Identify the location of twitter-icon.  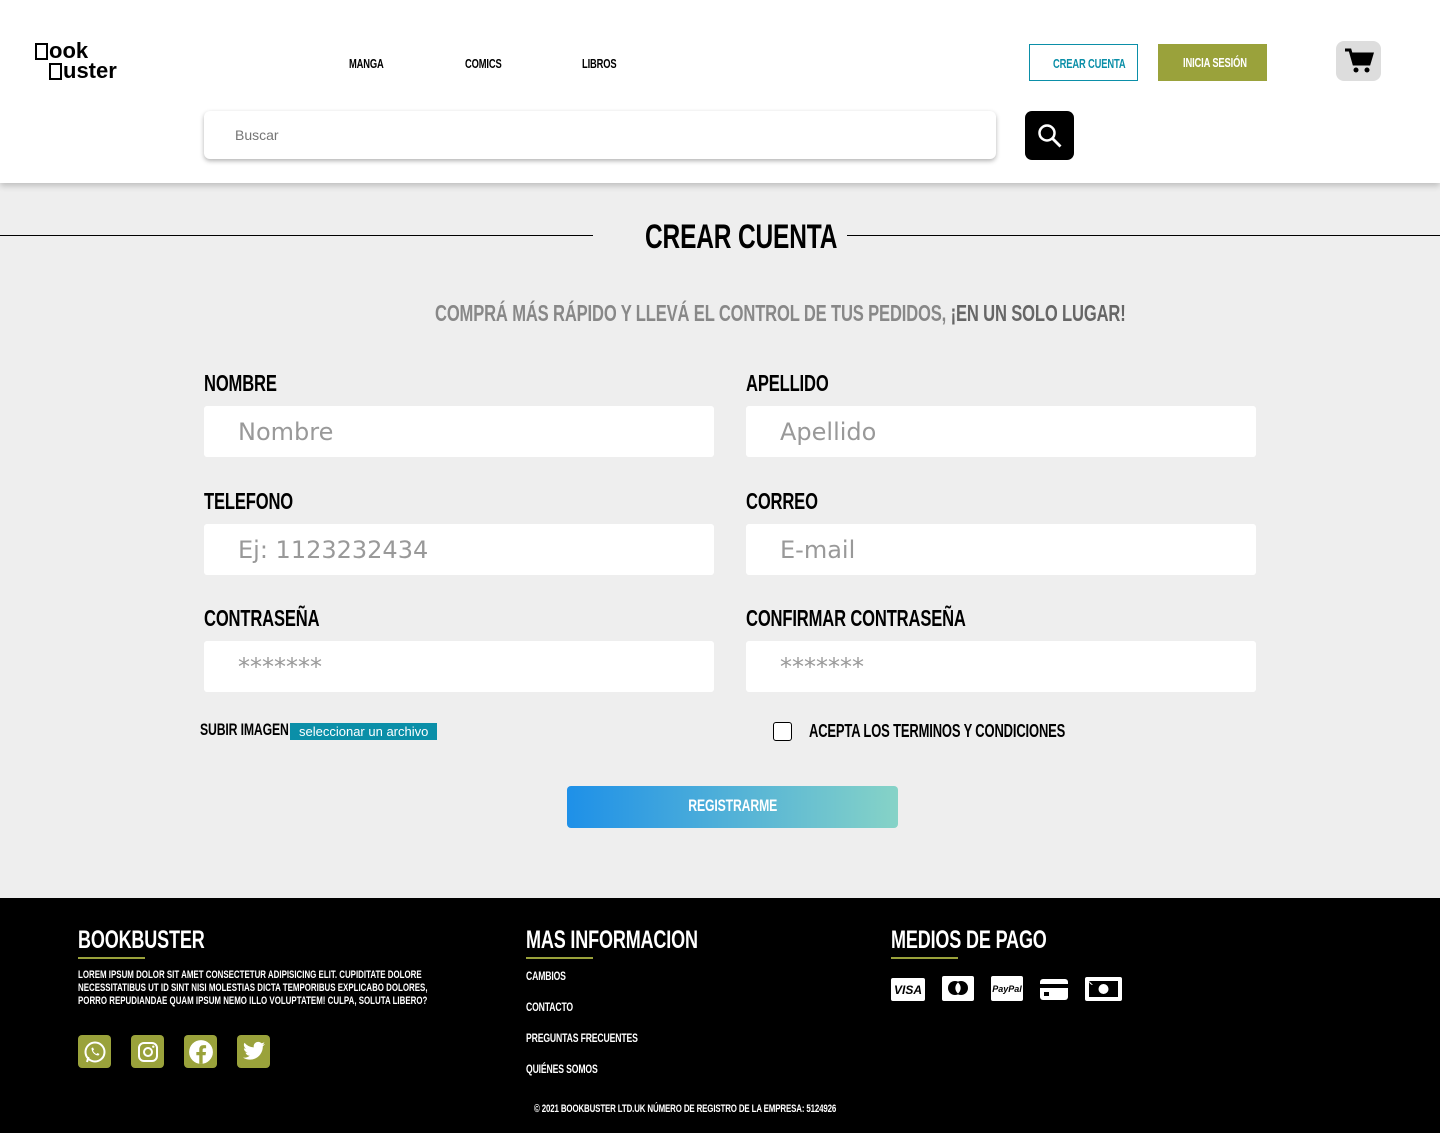
(253, 1050).